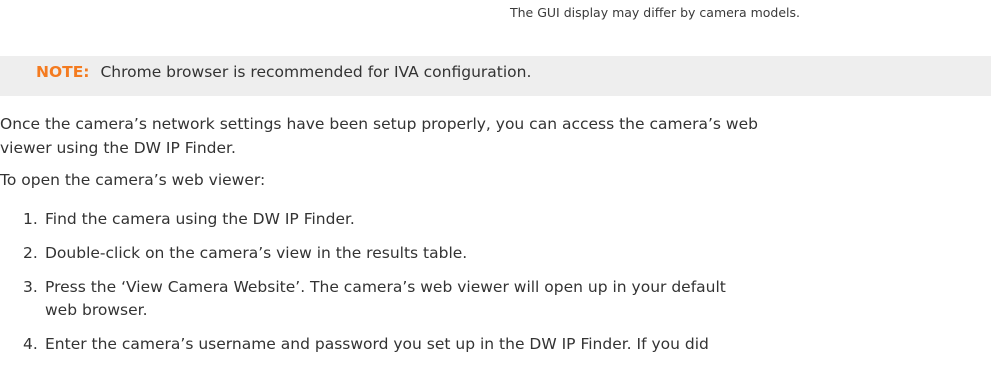 The image size is (991, 375). Describe the element at coordinates (30, 253) in the screenshot. I see `step-number: 2.` at that location.